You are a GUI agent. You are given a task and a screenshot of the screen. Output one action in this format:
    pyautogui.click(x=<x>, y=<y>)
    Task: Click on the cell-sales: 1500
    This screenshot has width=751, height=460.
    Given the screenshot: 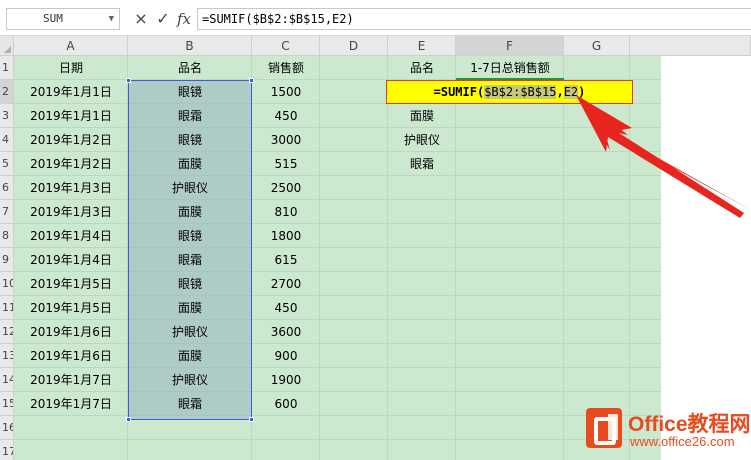 What is the action you would take?
    pyautogui.click(x=286, y=92)
    